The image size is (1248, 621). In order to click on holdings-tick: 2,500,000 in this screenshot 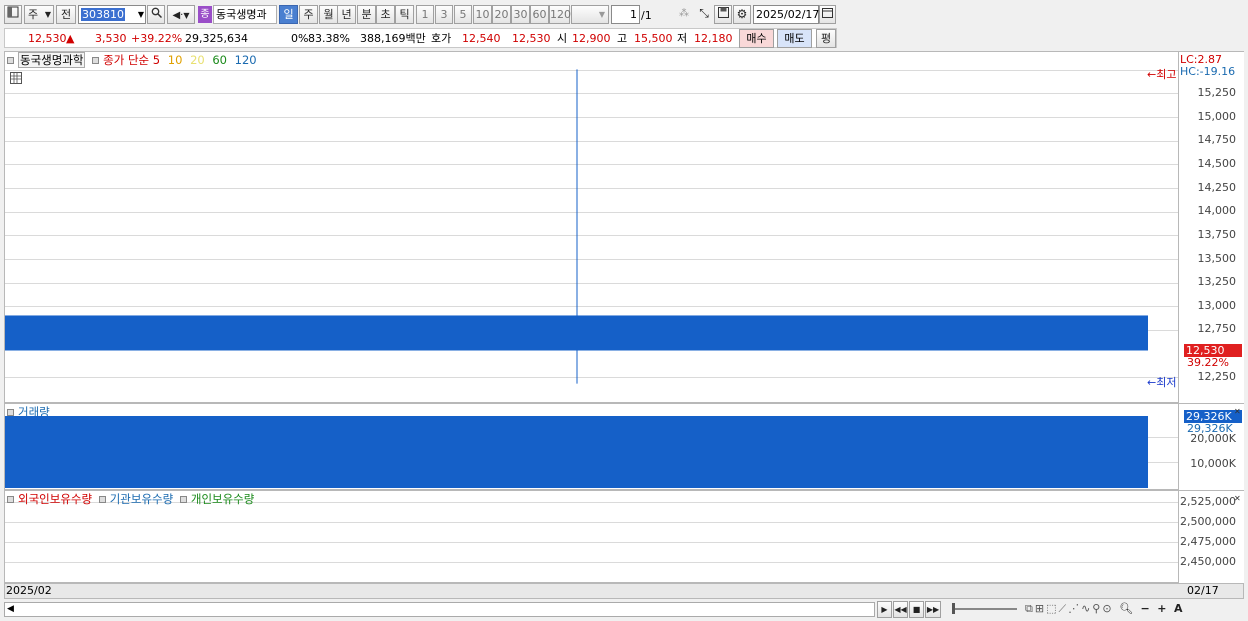, I will do `click(1208, 521)`.